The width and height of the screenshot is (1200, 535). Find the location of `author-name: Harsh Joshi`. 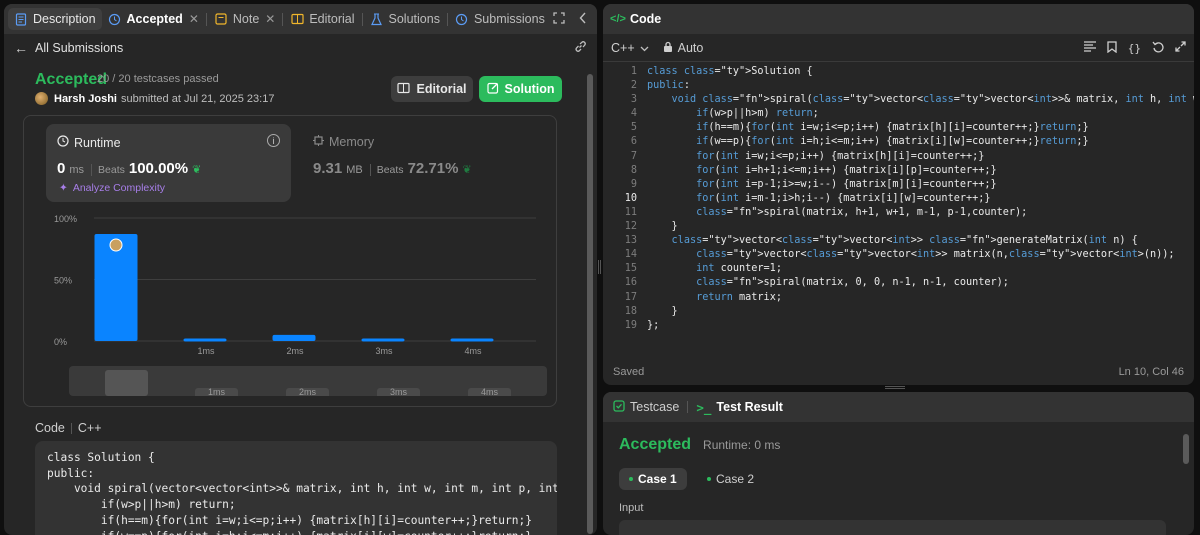

author-name: Harsh Joshi is located at coordinates (85, 99).